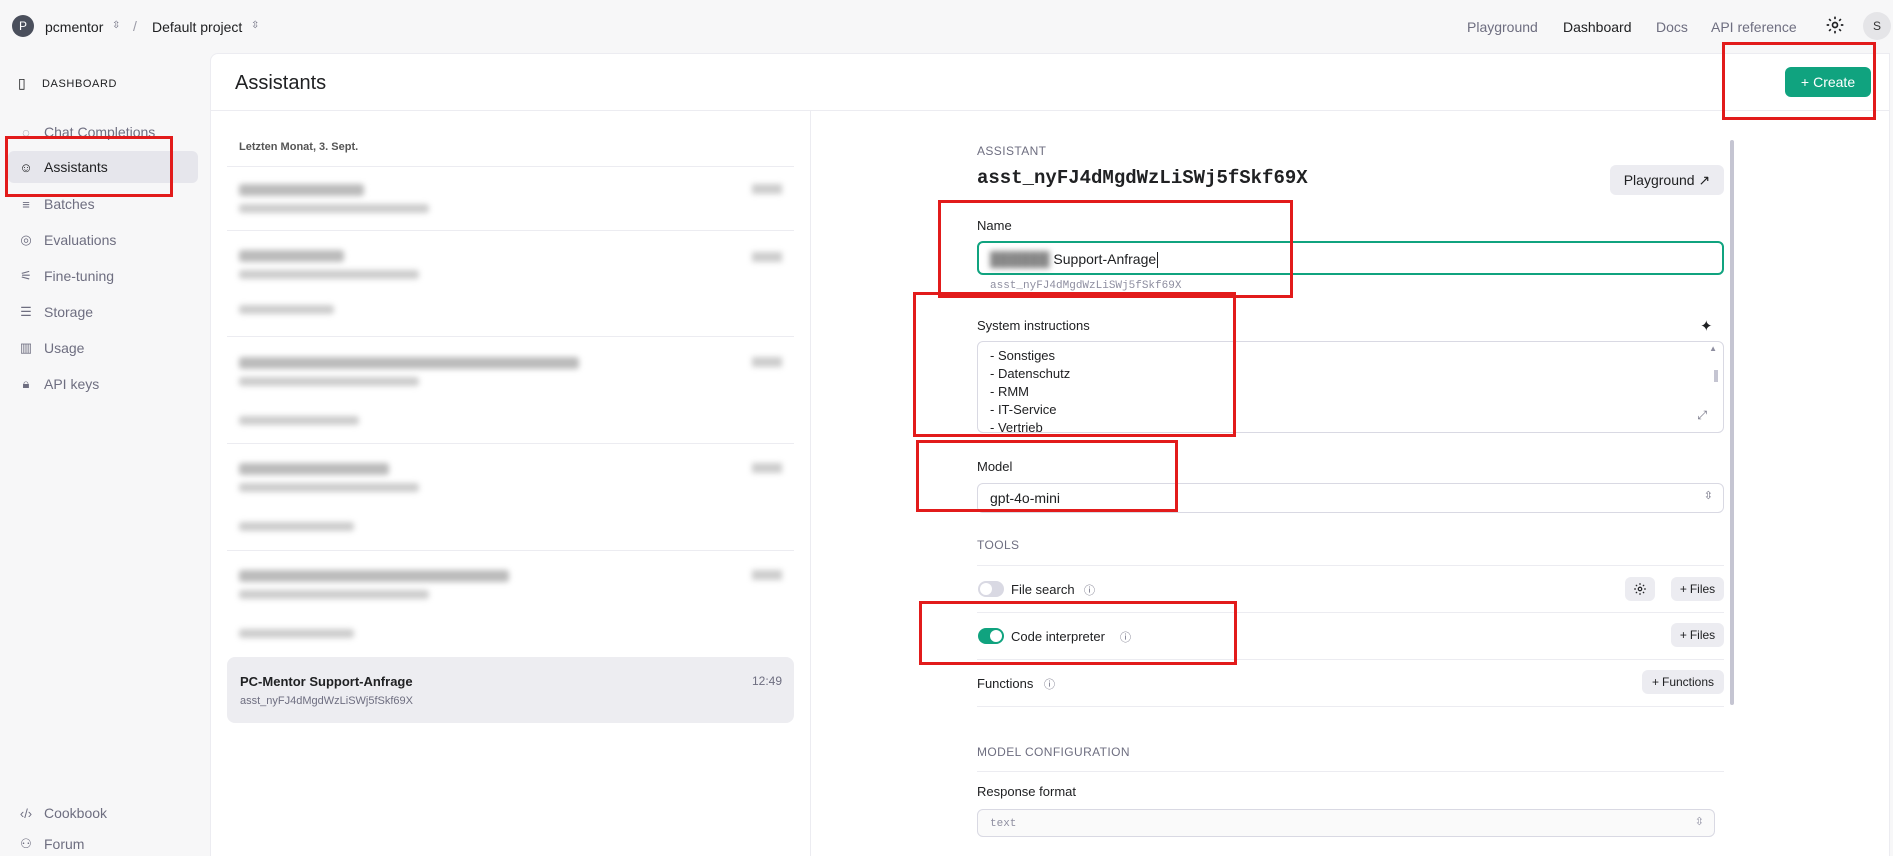  Describe the element at coordinates (1754, 27) in the screenshot. I see `nav-api-reference: API reference` at that location.